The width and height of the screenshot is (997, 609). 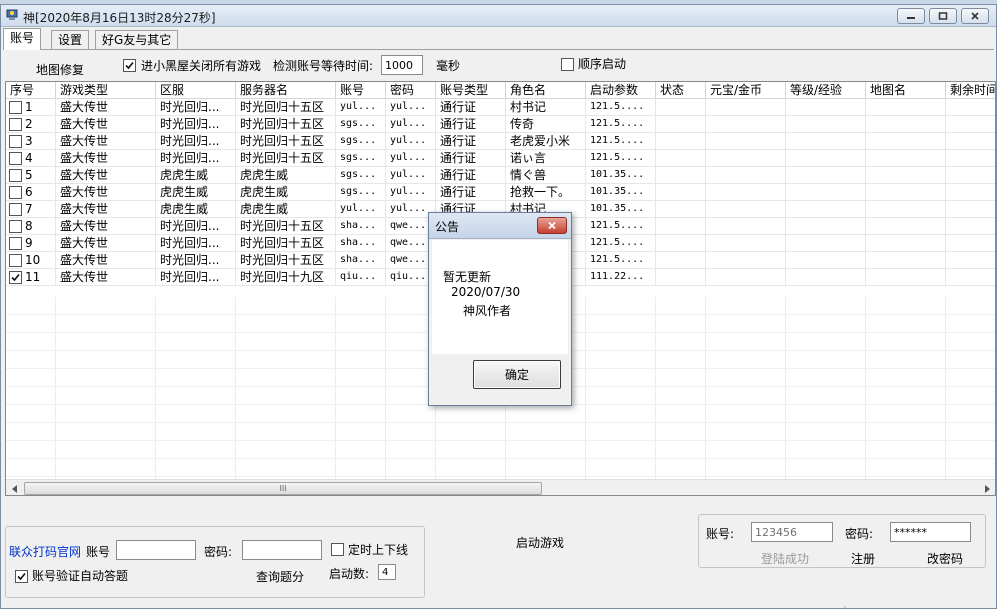 What do you see at coordinates (70, 39) in the screenshot?
I see `tab-settings: 设置` at bounding box center [70, 39].